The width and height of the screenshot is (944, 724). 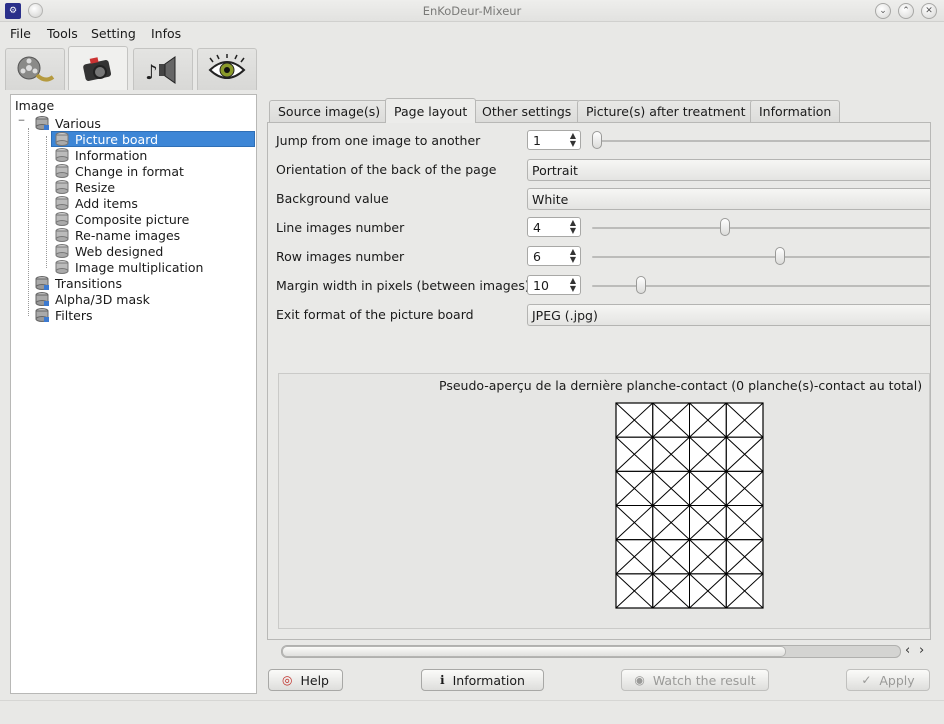 I want to click on exit-format-combo: JPEG (.jpg), so click(x=728, y=315).